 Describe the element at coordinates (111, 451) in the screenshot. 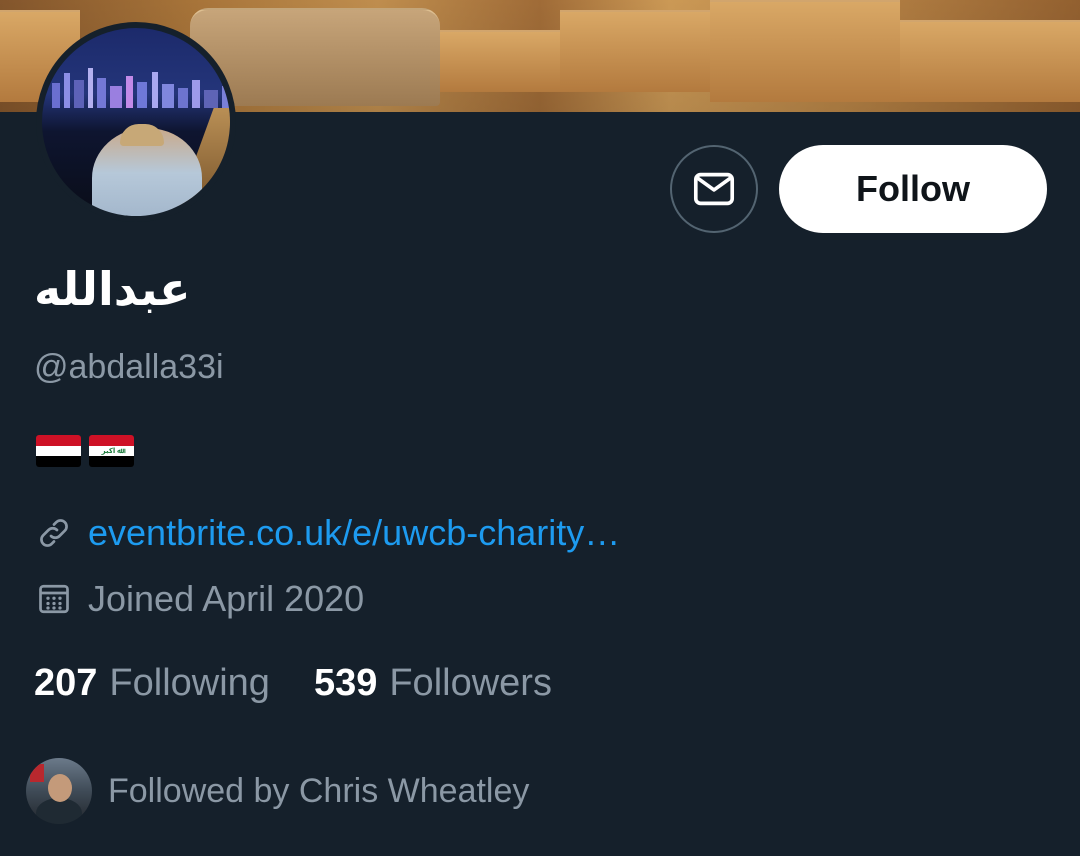

I see `iraq-flag: ﷲ اكبر` at that location.